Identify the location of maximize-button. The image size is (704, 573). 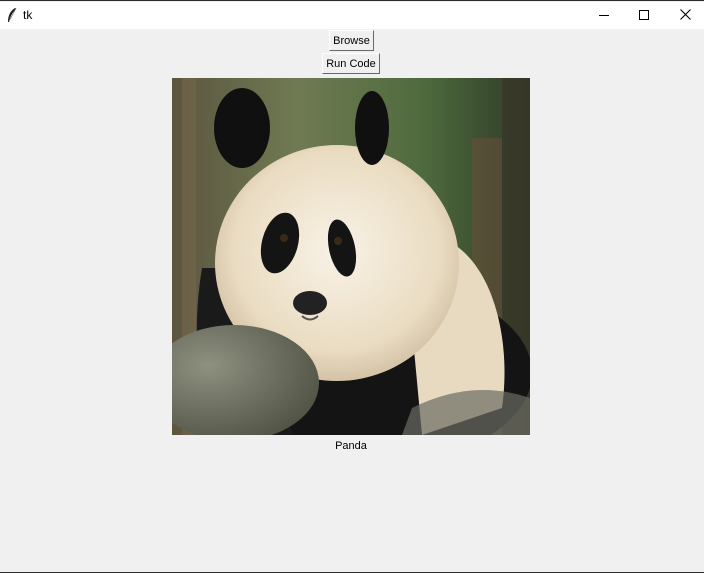
(644, 15).